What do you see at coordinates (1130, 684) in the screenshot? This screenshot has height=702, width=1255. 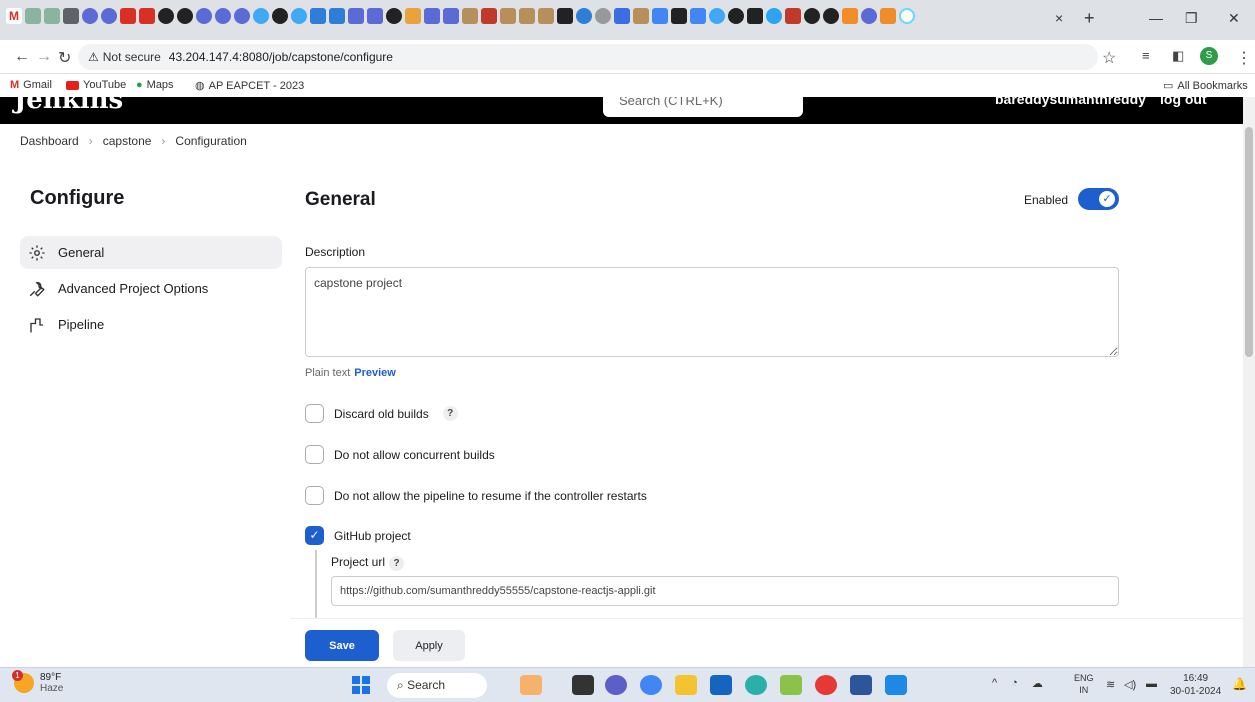 I see `volume-icon: ◁)` at bounding box center [1130, 684].